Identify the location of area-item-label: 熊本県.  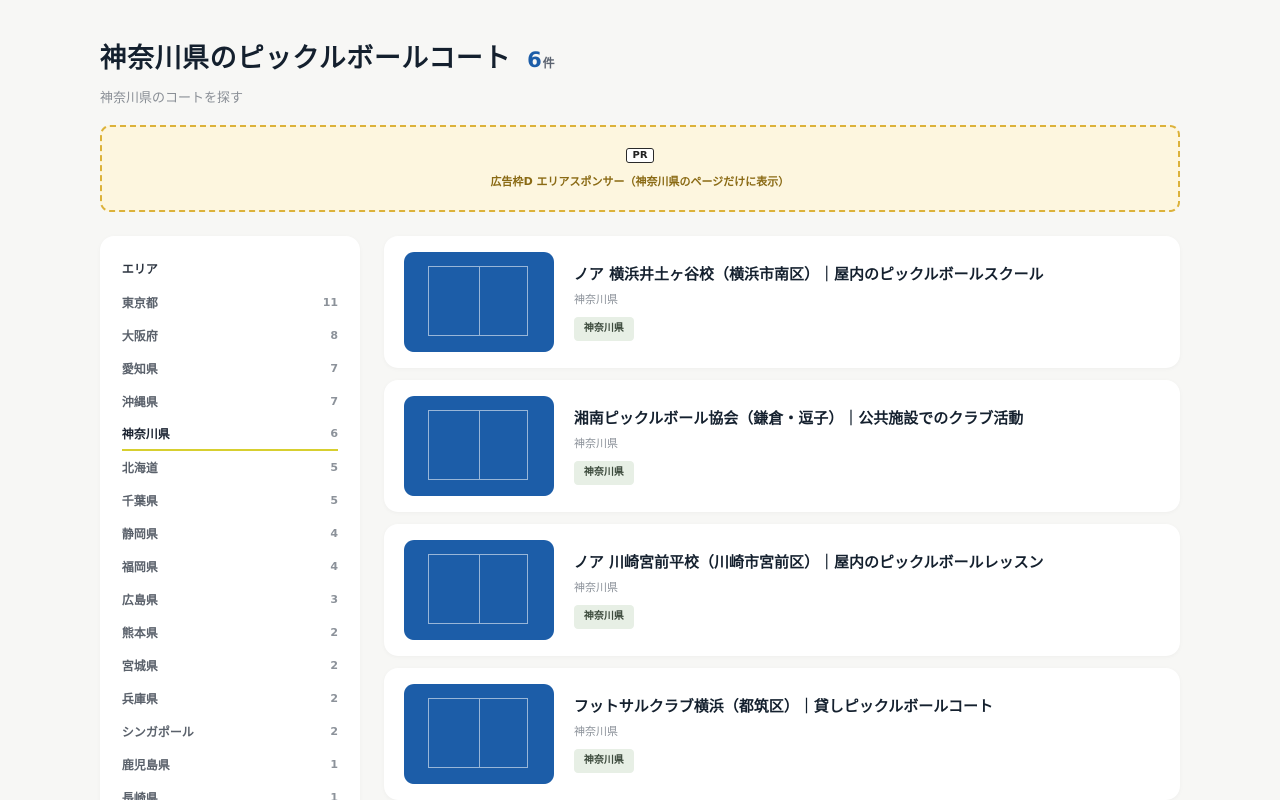
(140, 633).